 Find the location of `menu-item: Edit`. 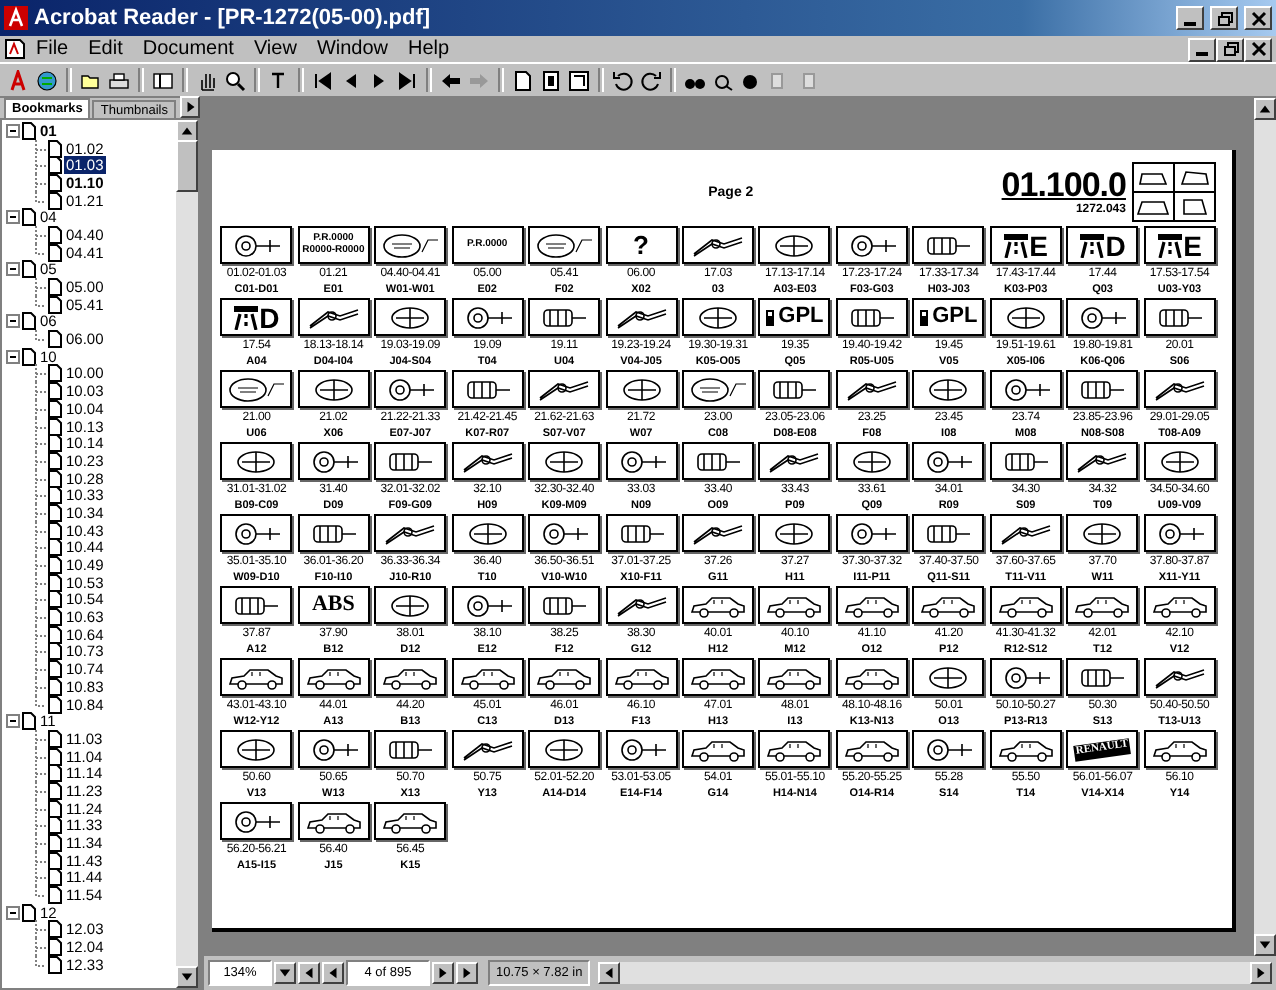

menu-item: Edit is located at coordinates (105, 49).